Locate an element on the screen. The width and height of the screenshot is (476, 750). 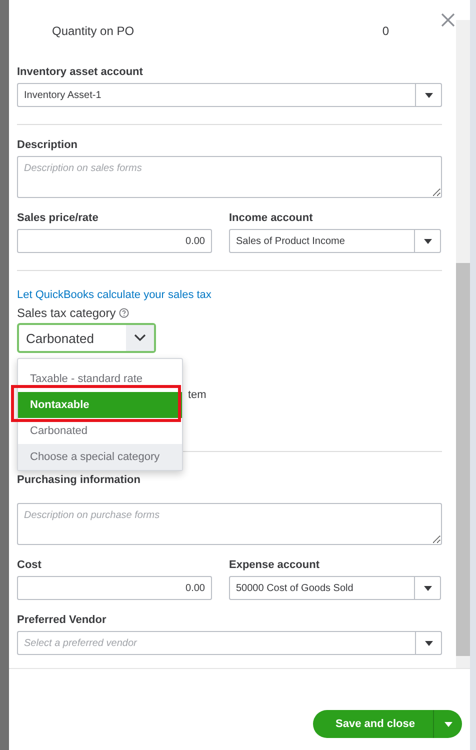
scrollbar-thumb is located at coordinates (463, 459).